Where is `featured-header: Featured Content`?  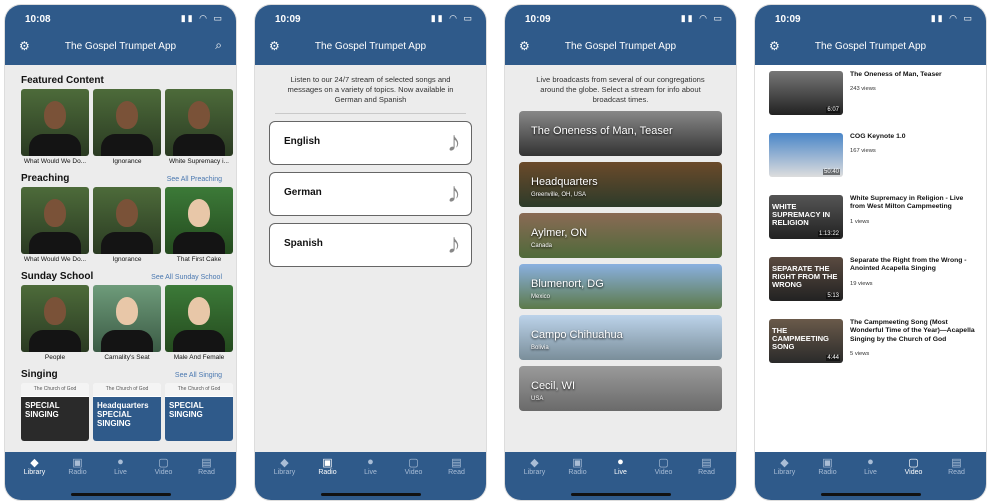 featured-header: Featured Content is located at coordinates (120, 80).